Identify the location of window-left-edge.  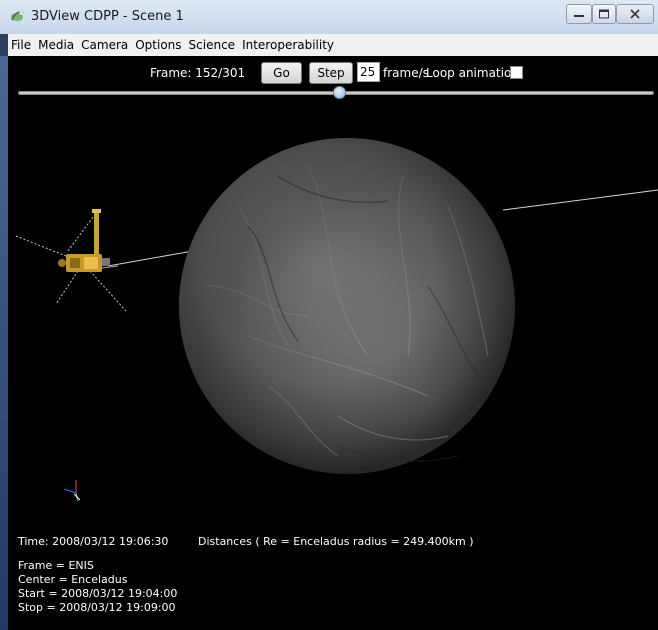
(4, 343).